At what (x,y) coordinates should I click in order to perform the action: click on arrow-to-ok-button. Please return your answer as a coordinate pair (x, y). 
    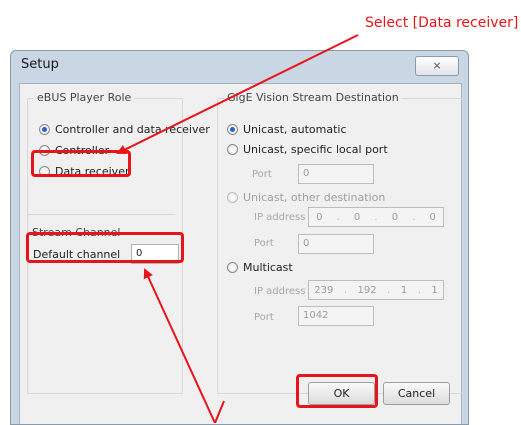
    Looking at the image, I should click on (219, 411).